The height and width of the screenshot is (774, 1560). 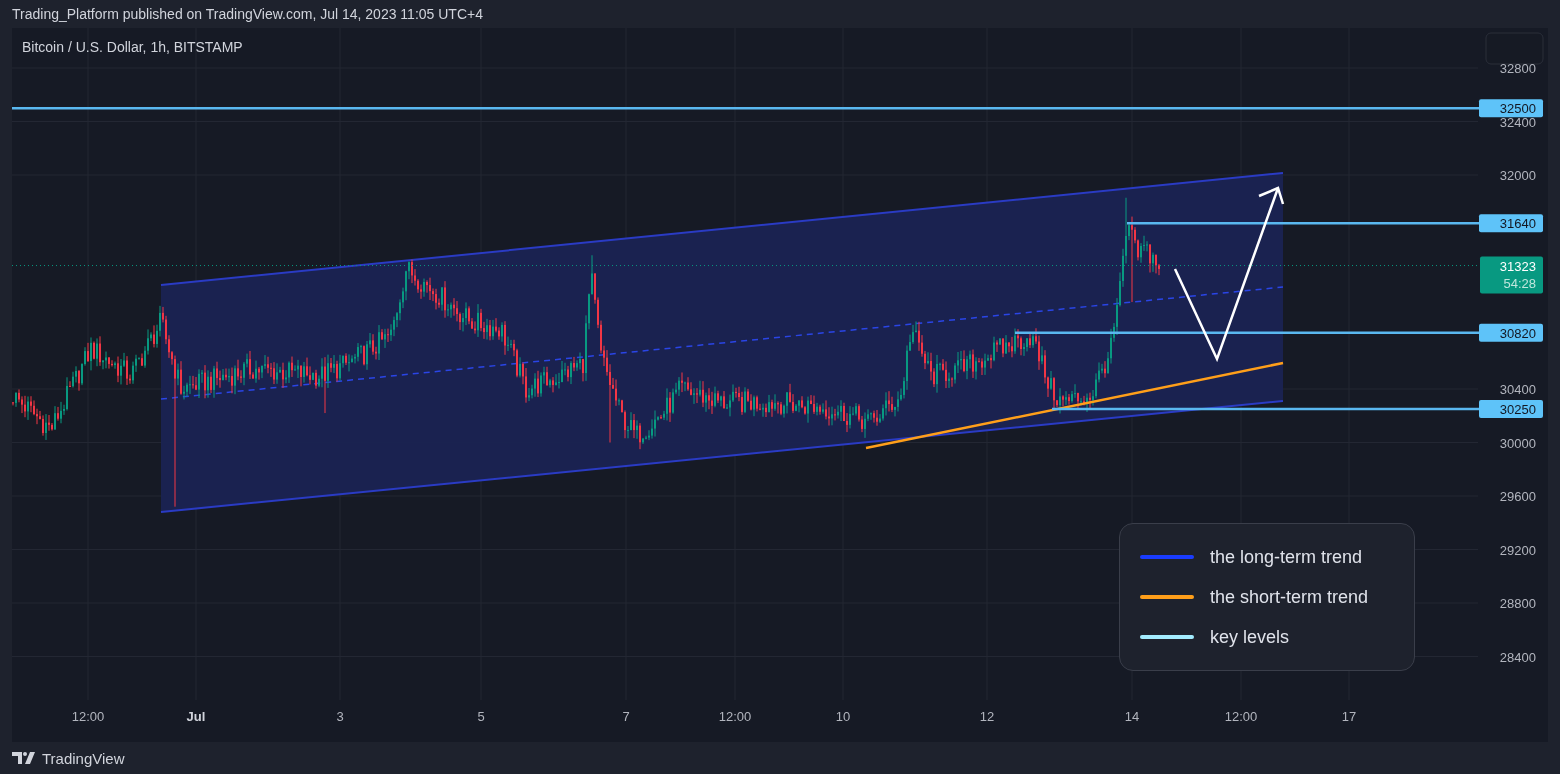 What do you see at coordinates (1511, 409) in the screenshot?
I see `key-level-badge: 30250` at bounding box center [1511, 409].